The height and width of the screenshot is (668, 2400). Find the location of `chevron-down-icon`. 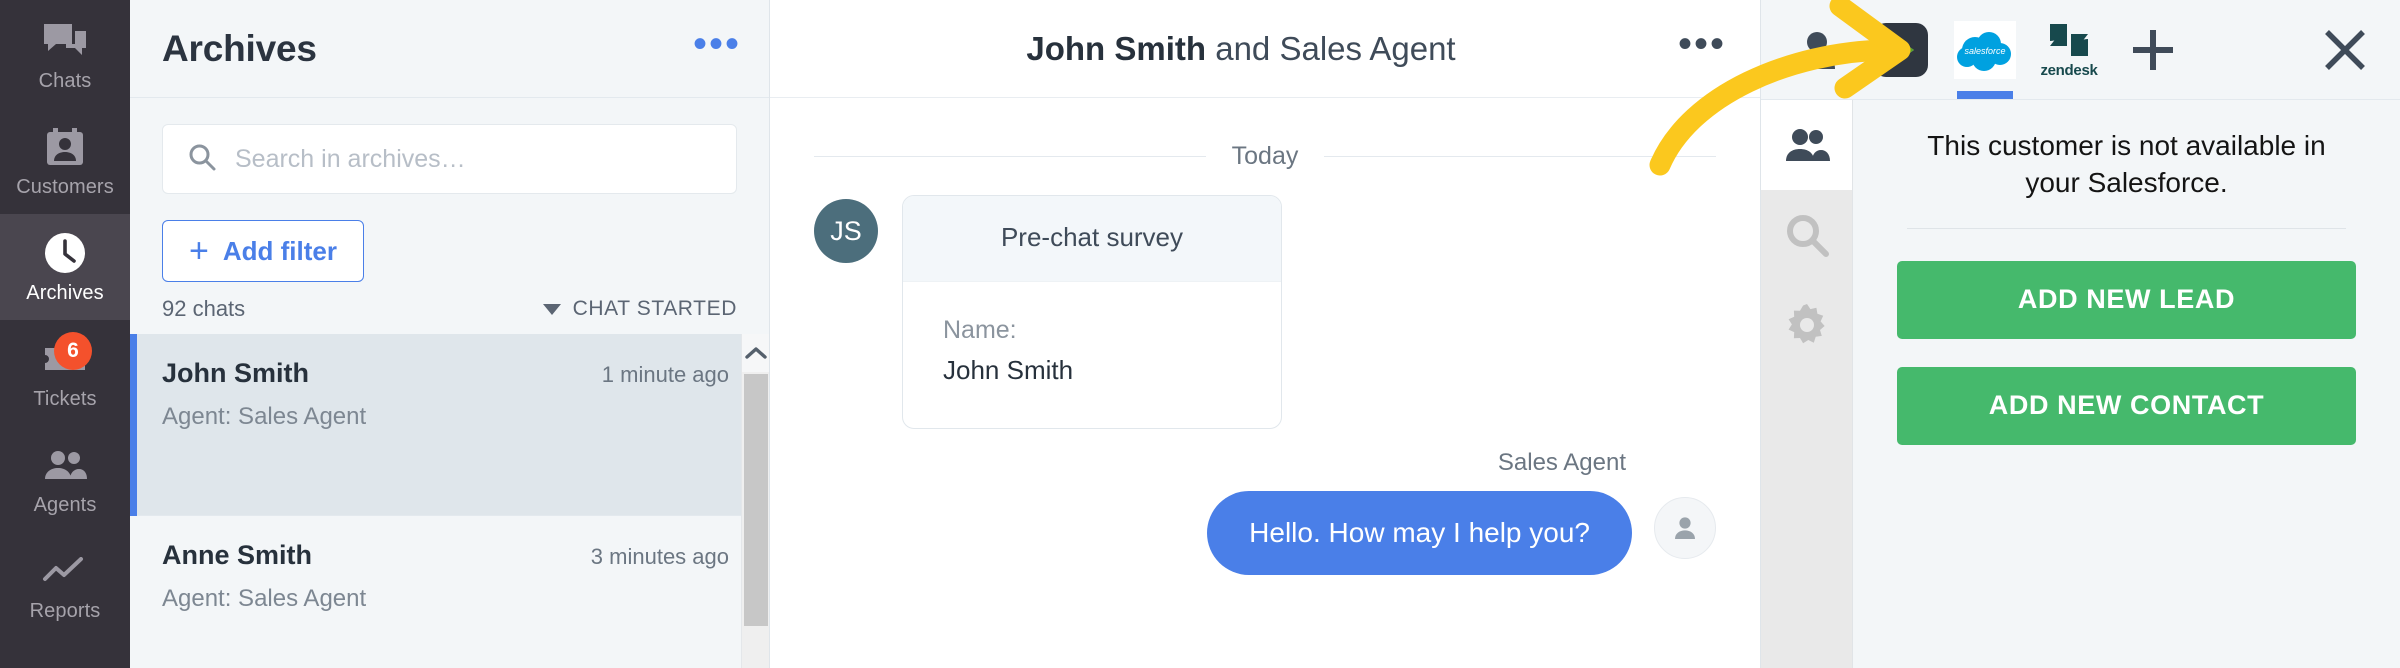

chevron-down-icon is located at coordinates (551, 309).